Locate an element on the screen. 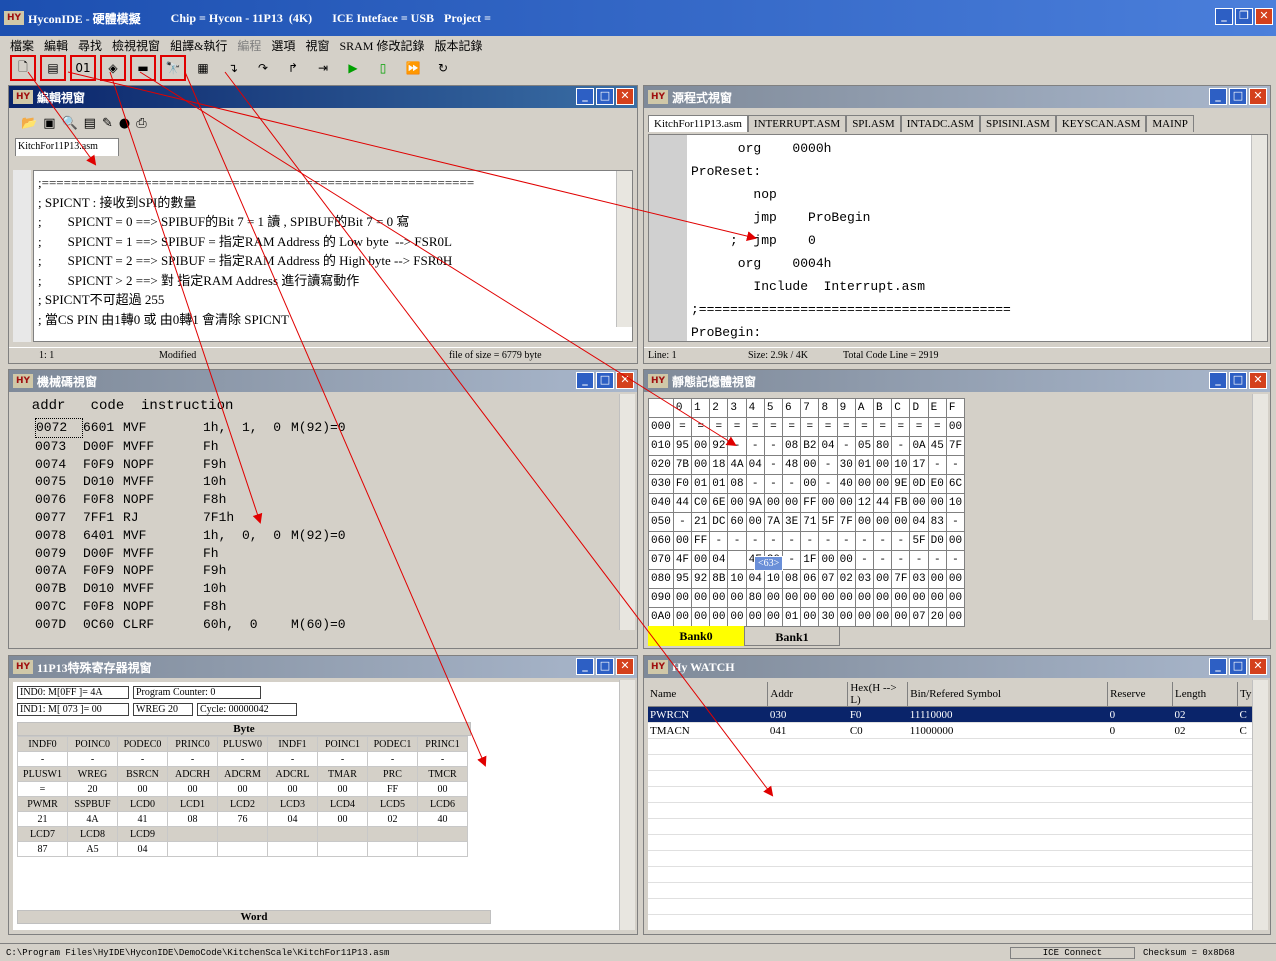 The width and height of the screenshot is (1276, 961). menu-item: 版本記錄 is located at coordinates (458, 45).